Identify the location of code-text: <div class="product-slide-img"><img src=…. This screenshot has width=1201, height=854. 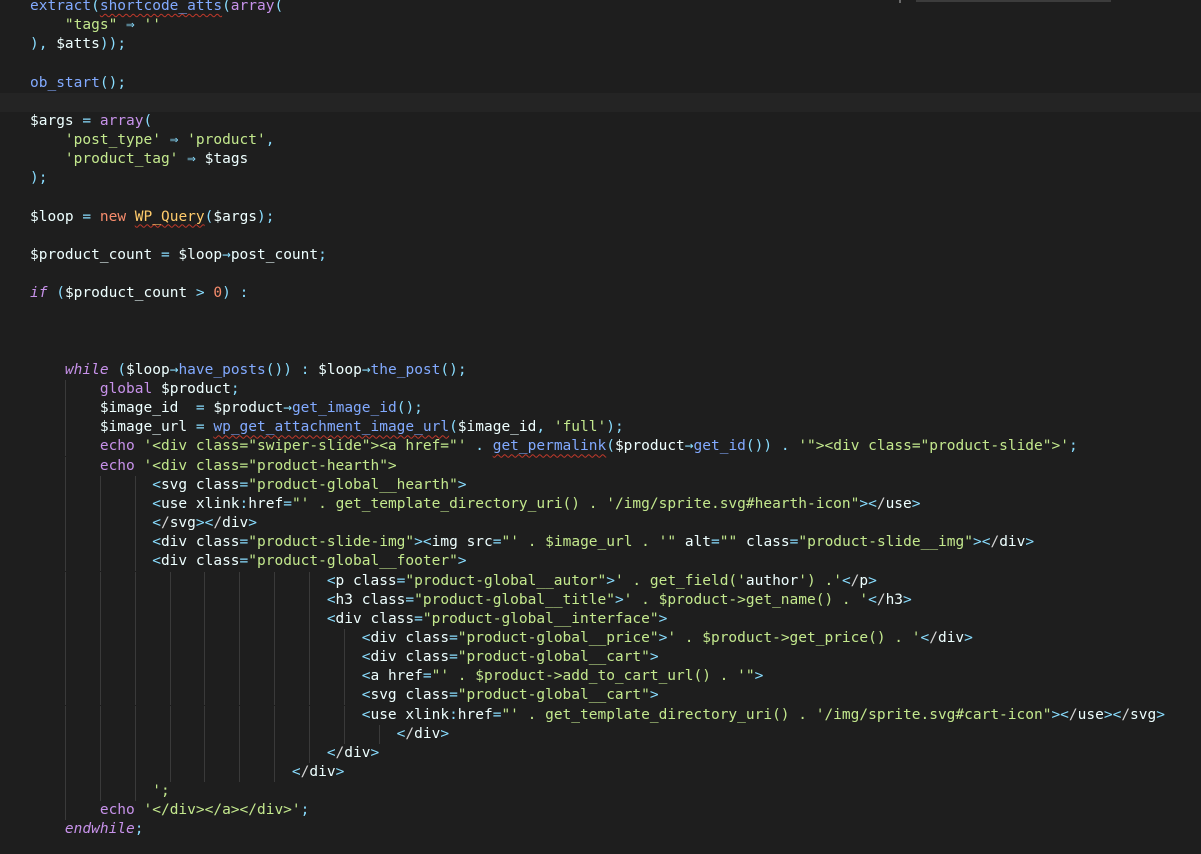
(593, 542).